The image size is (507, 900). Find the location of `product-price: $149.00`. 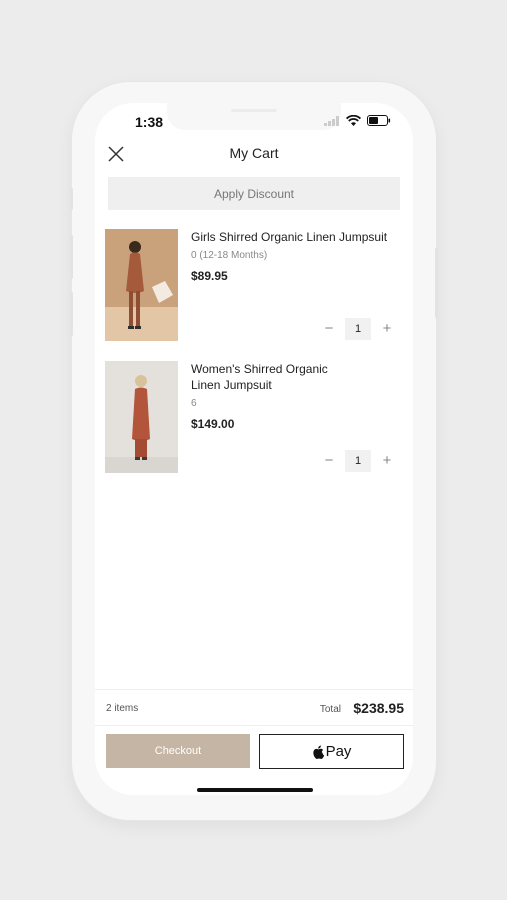

product-price: $149.00 is located at coordinates (213, 424).